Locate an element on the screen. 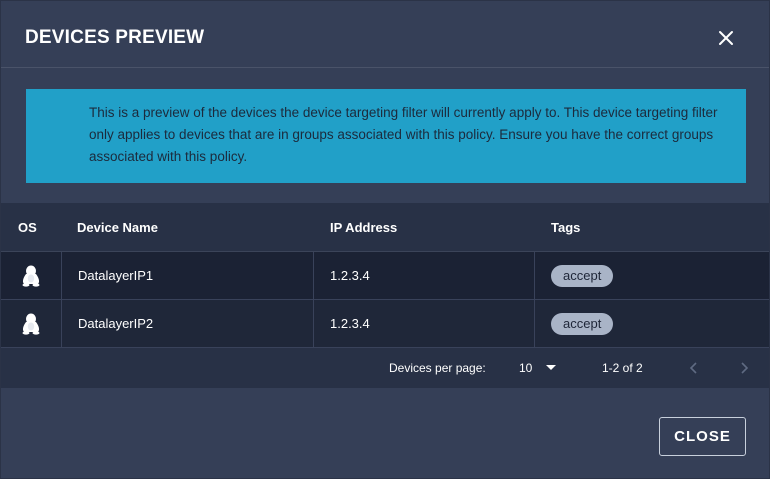 This screenshot has height=479, width=770. chevron-right-icon is located at coordinates (744, 368).